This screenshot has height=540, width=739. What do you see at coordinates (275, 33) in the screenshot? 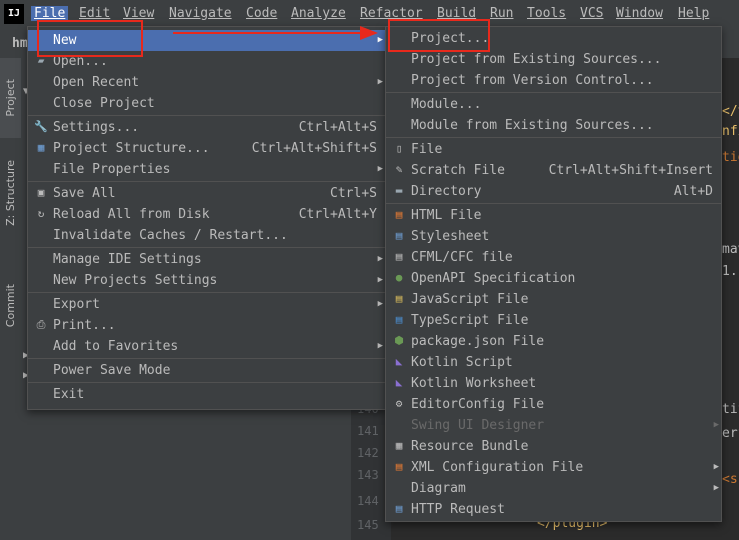
I see `annotation-arrow-icon` at bounding box center [275, 33].